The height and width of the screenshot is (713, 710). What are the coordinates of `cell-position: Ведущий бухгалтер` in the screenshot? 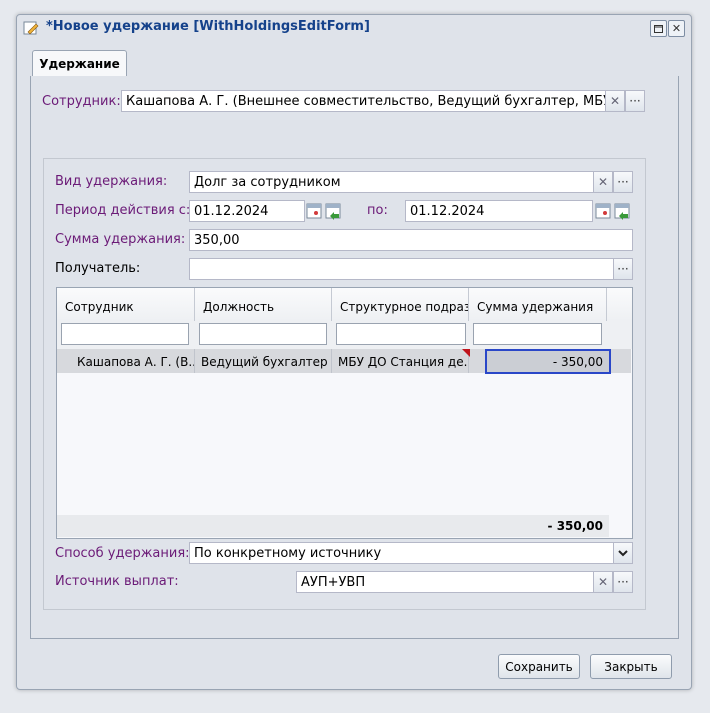 It's located at (263, 361).